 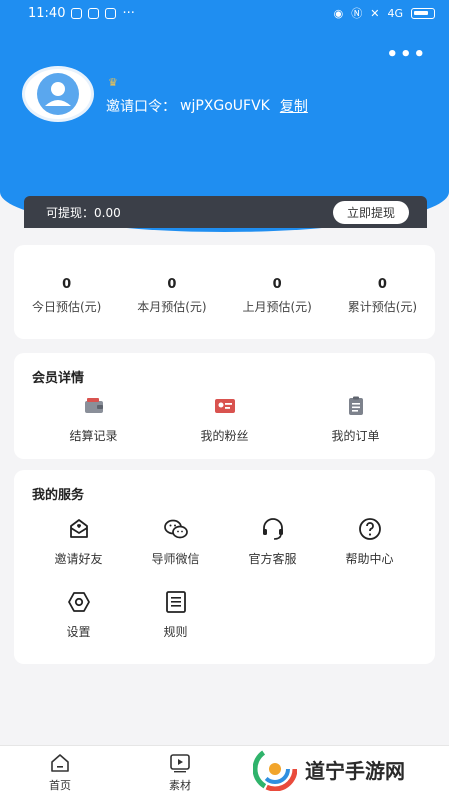 I want to click on user-avatar-icon, so click(x=58, y=94).